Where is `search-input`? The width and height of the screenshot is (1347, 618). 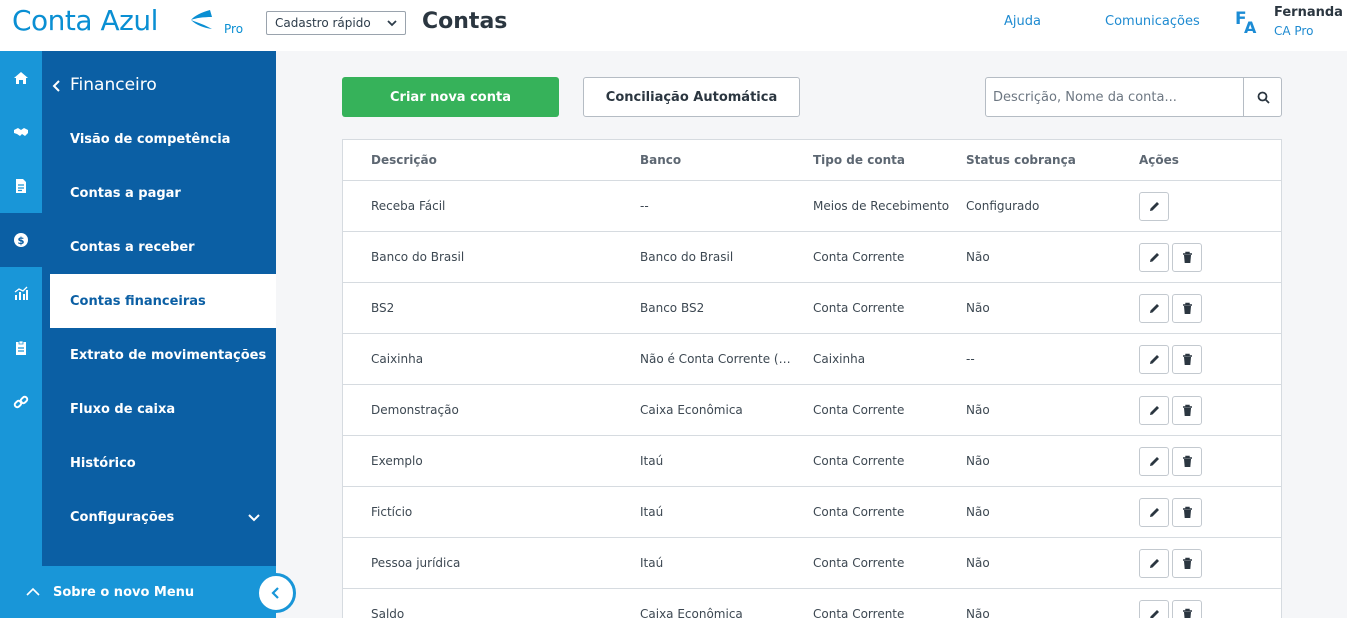
search-input is located at coordinates (1114, 97).